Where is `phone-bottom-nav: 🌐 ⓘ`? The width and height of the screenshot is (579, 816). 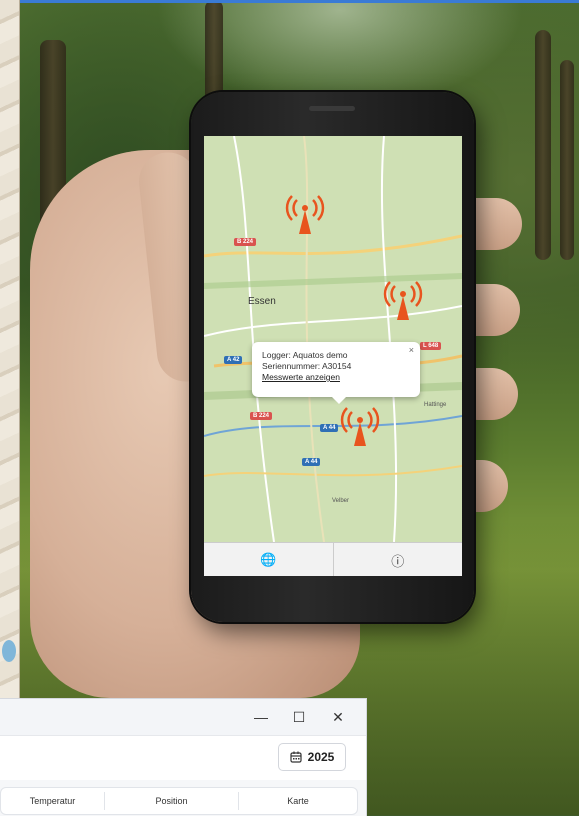 phone-bottom-nav: 🌐 ⓘ is located at coordinates (333, 559).